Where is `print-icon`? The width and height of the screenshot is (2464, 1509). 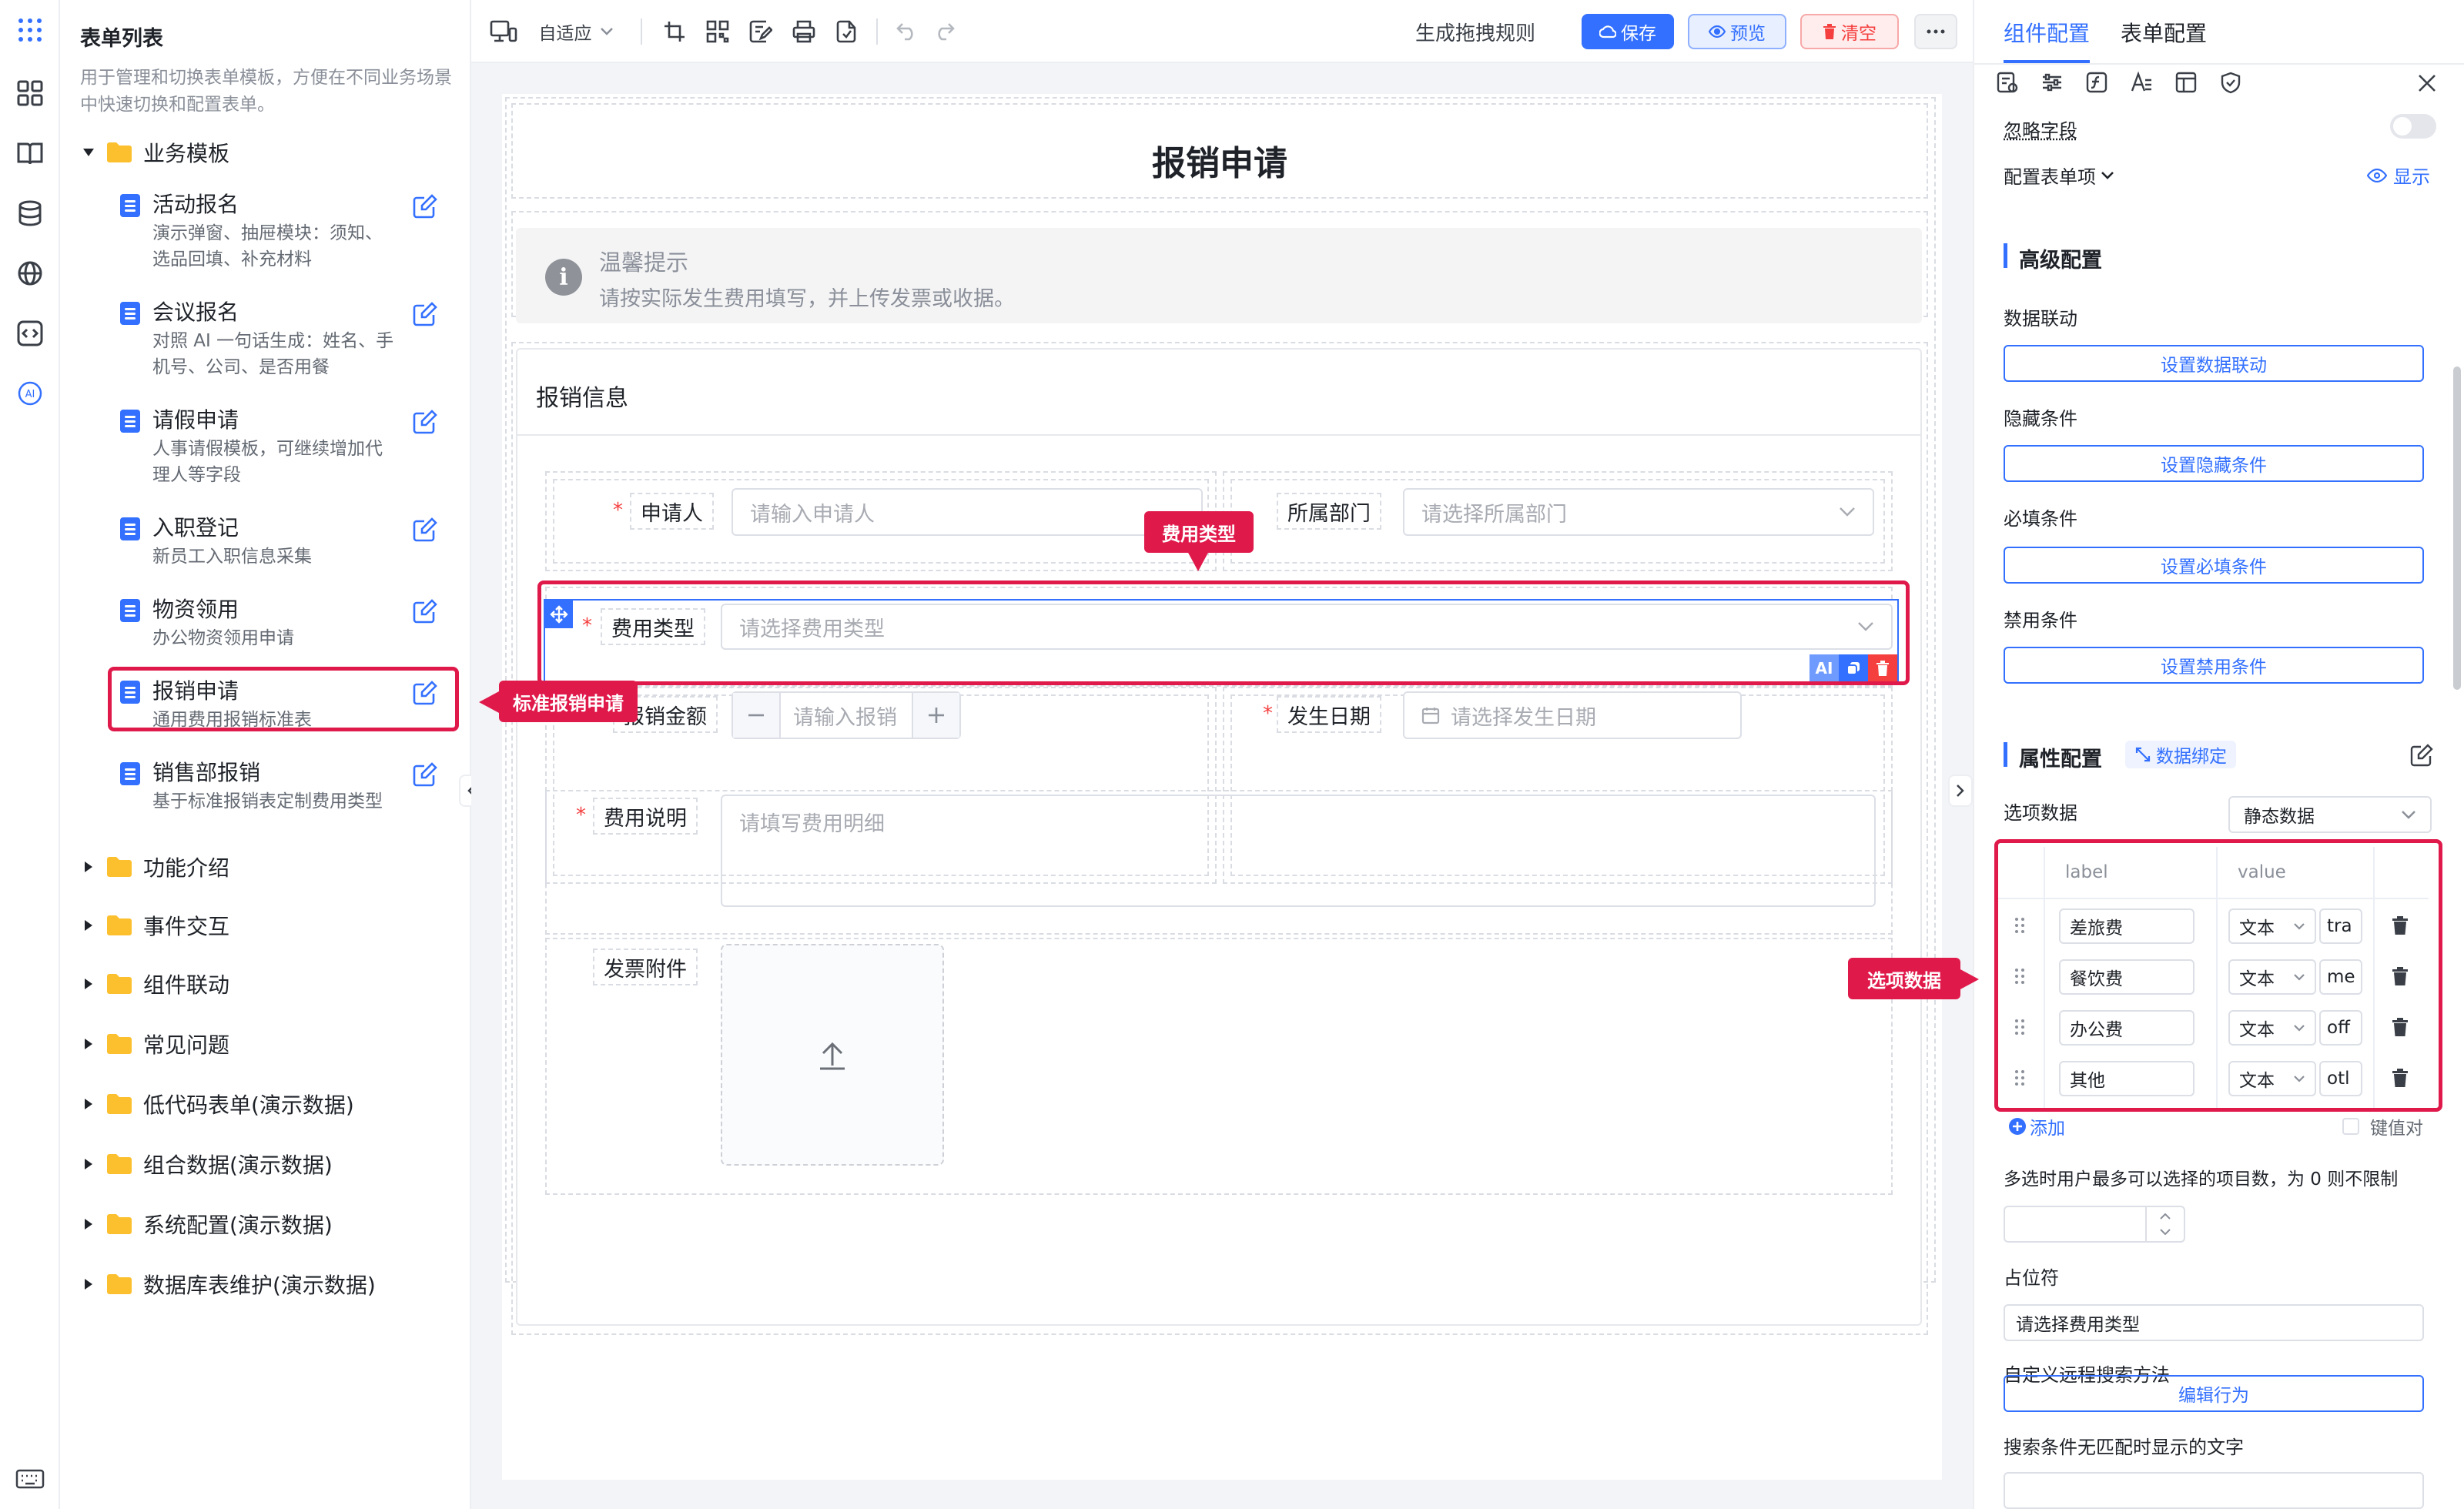 print-icon is located at coordinates (804, 31).